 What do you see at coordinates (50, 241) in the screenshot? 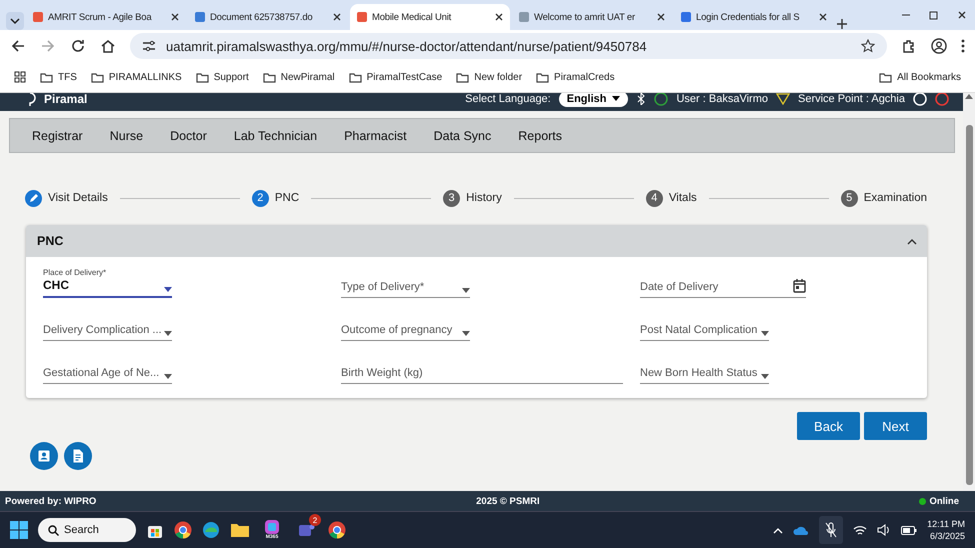
I see `panel-title: PNC` at bounding box center [50, 241].